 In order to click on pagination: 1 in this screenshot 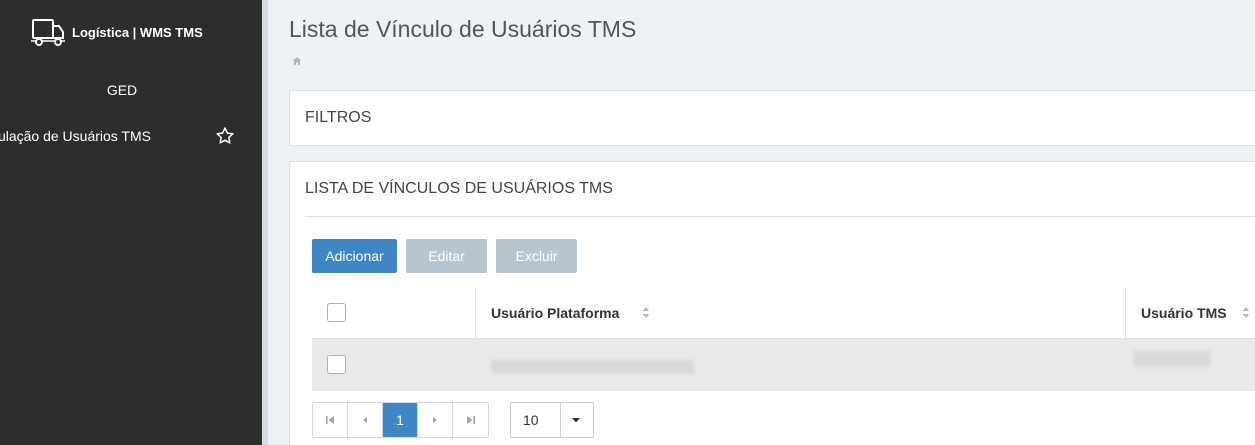, I will do `click(400, 420)`.